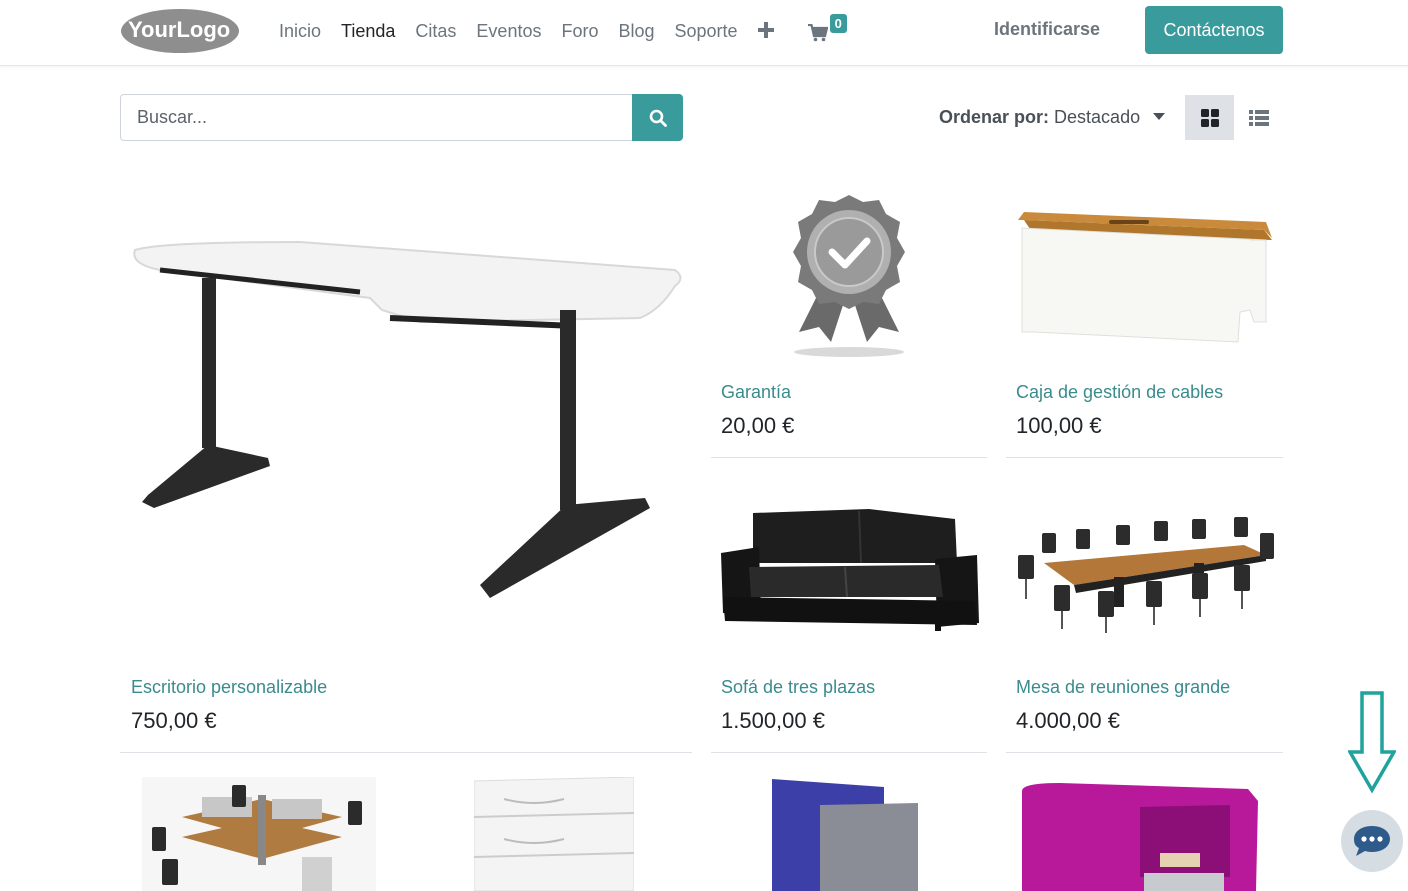 The image size is (1408, 891). I want to click on contact-button: Contáctenos, so click(1214, 30).